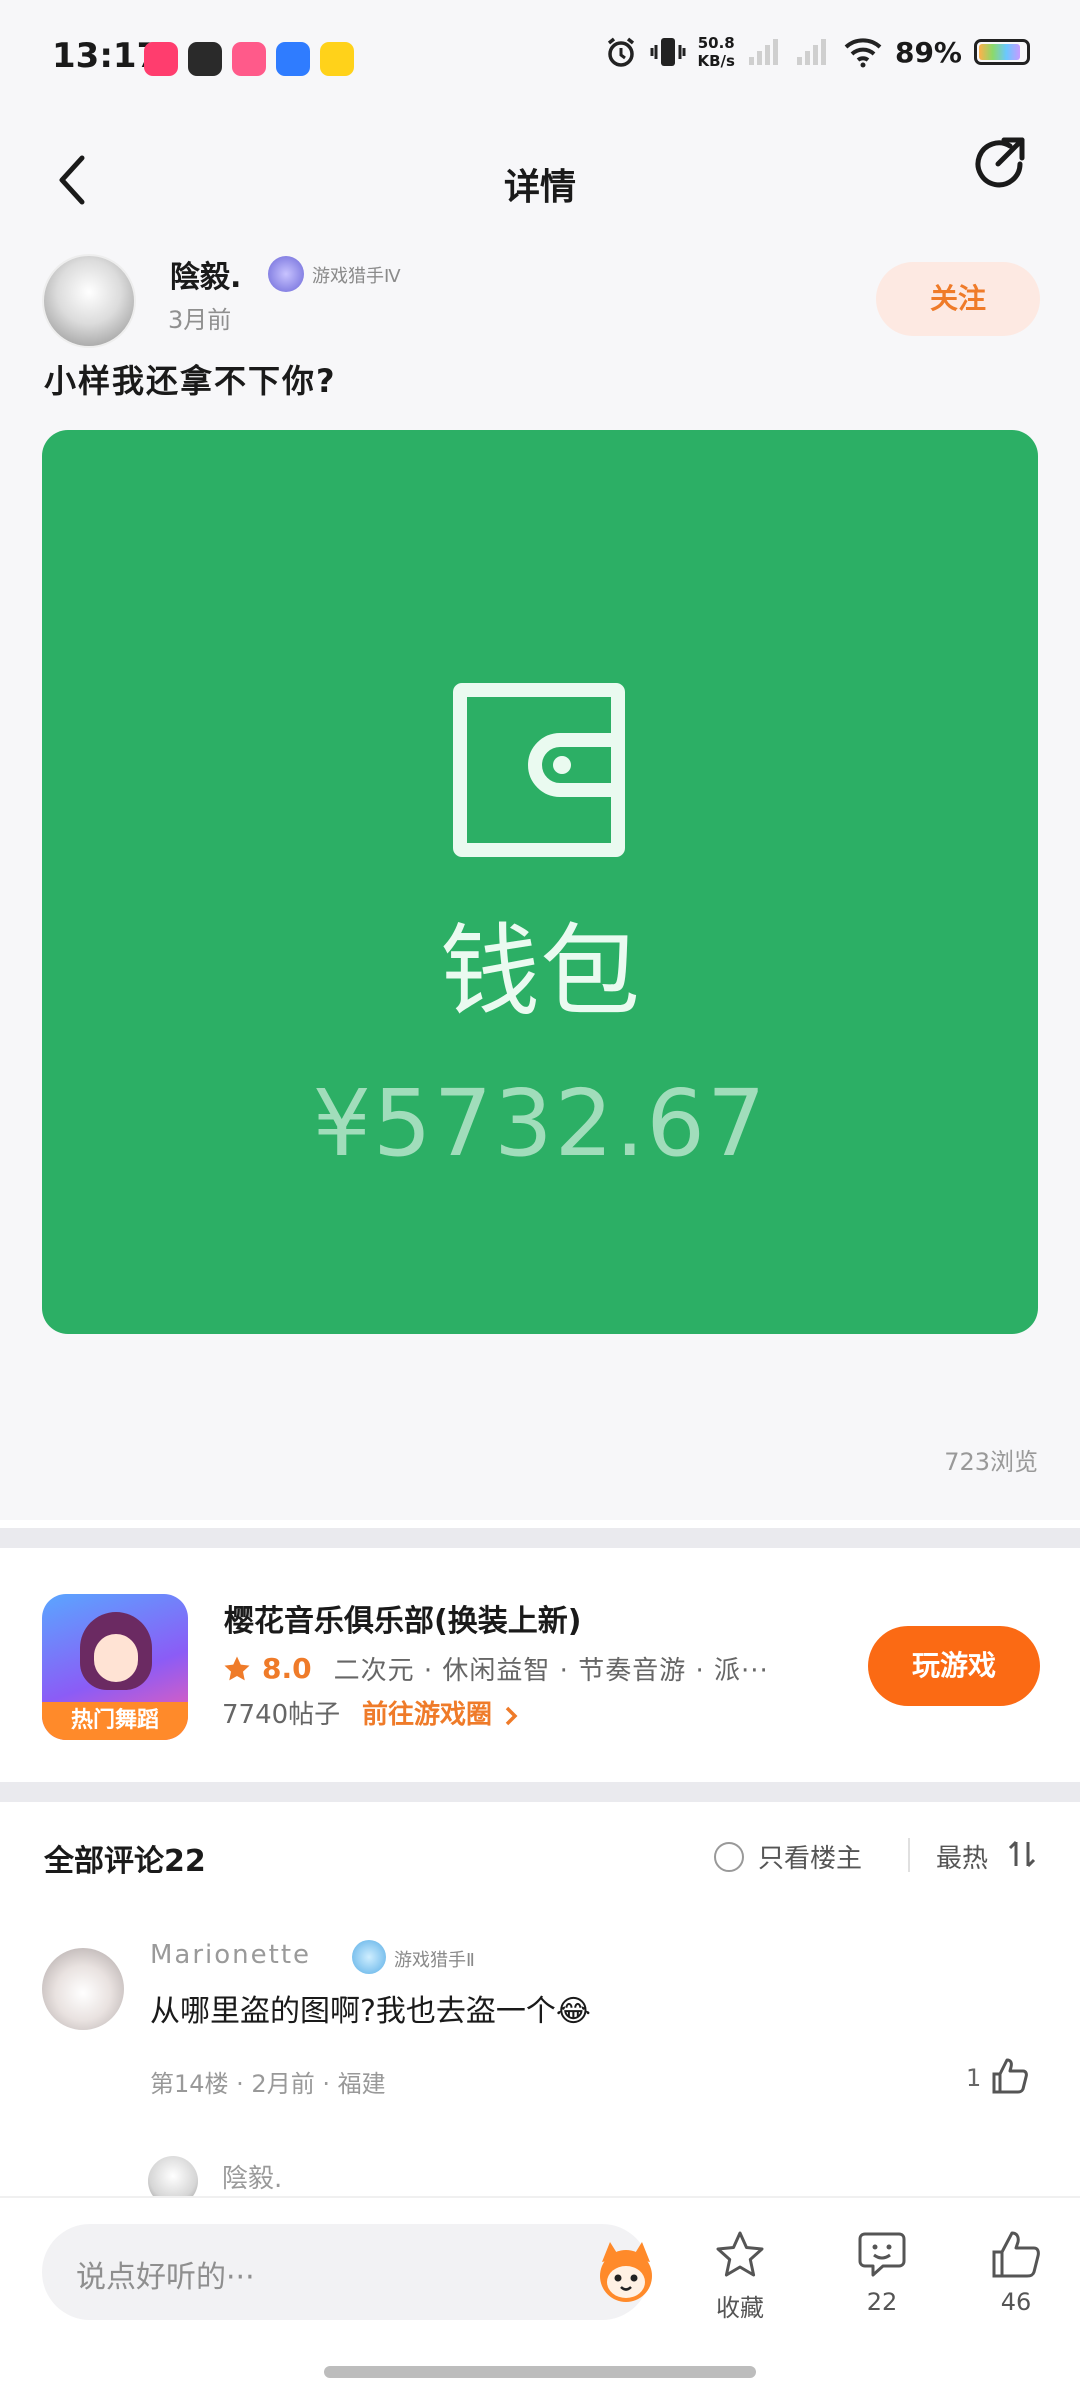  Describe the element at coordinates (626, 2272) in the screenshot. I see `mascot-emoji-icon` at that location.